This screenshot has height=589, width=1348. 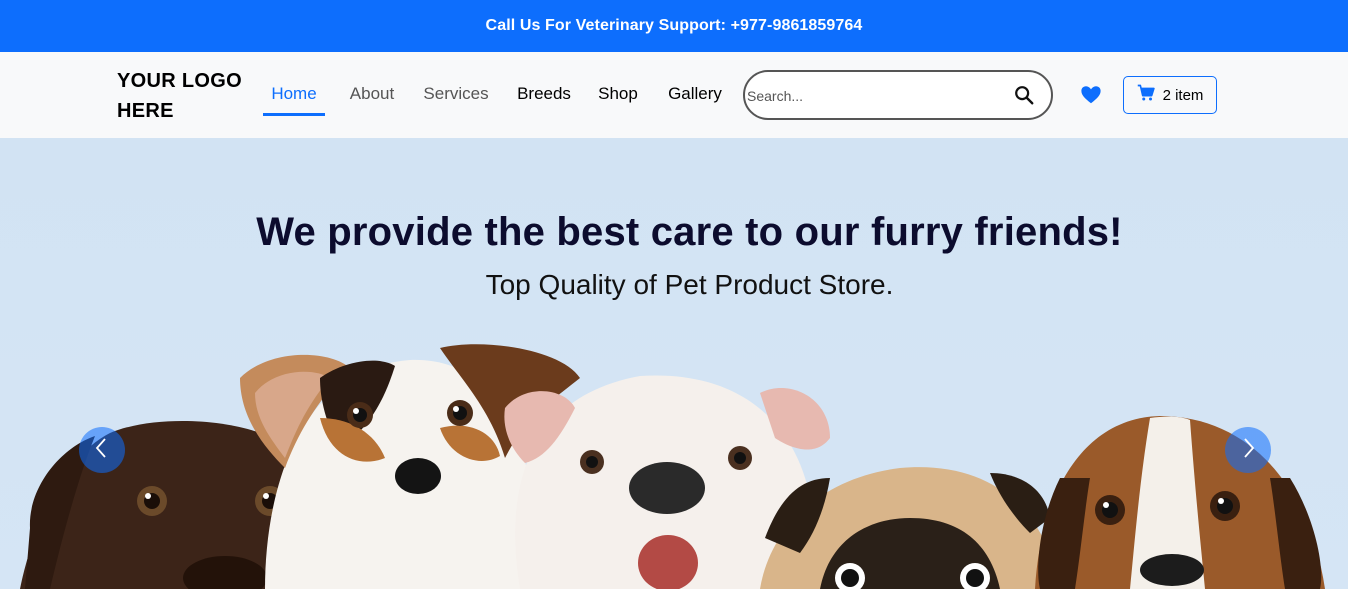 I want to click on nav-home-label: Home, so click(x=294, y=93).